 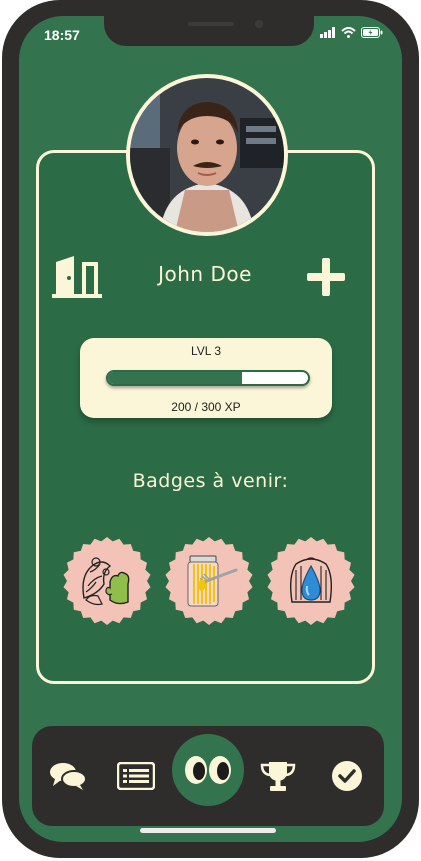 What do you see at coordinates (208, 830) in the screenshot?
I see `home-indicator` at bounding box center [208, 830].